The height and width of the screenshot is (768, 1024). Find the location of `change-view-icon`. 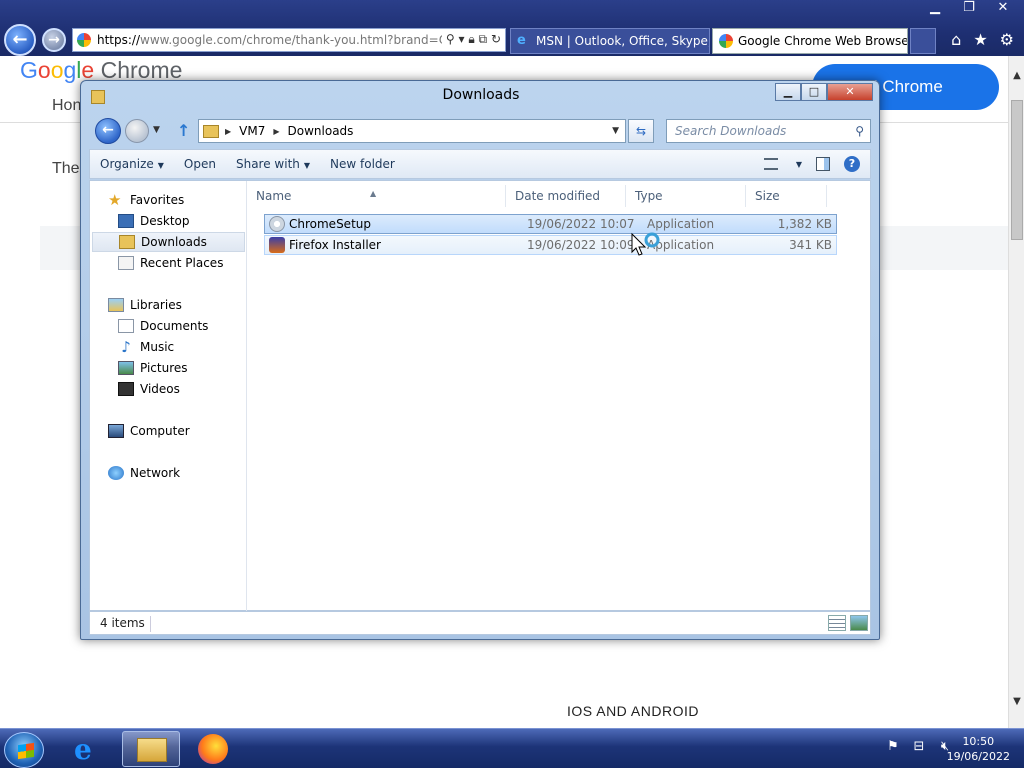

change-view-icon is located at coordinates (770, 164).